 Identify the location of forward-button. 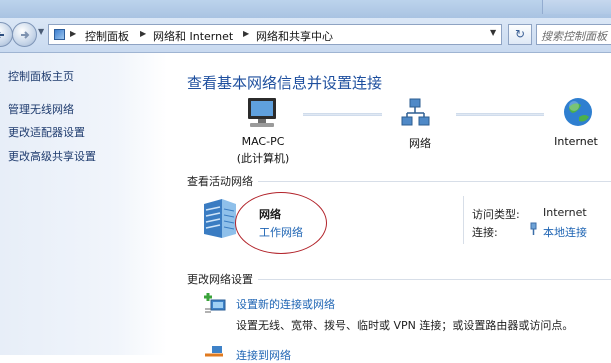
(24, 34).